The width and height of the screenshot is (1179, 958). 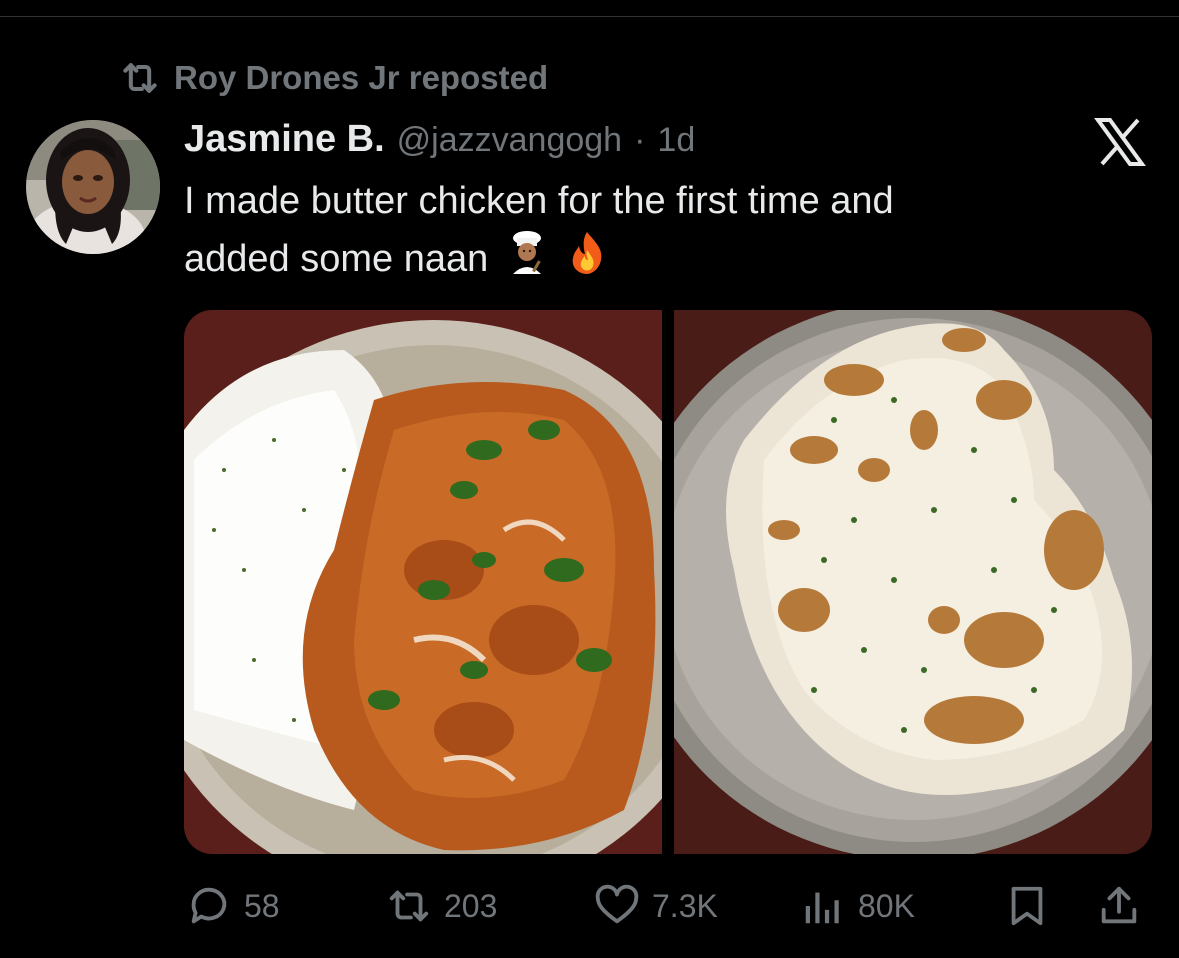 I want to click on views-button: 80K, so click(x=857, y=906).